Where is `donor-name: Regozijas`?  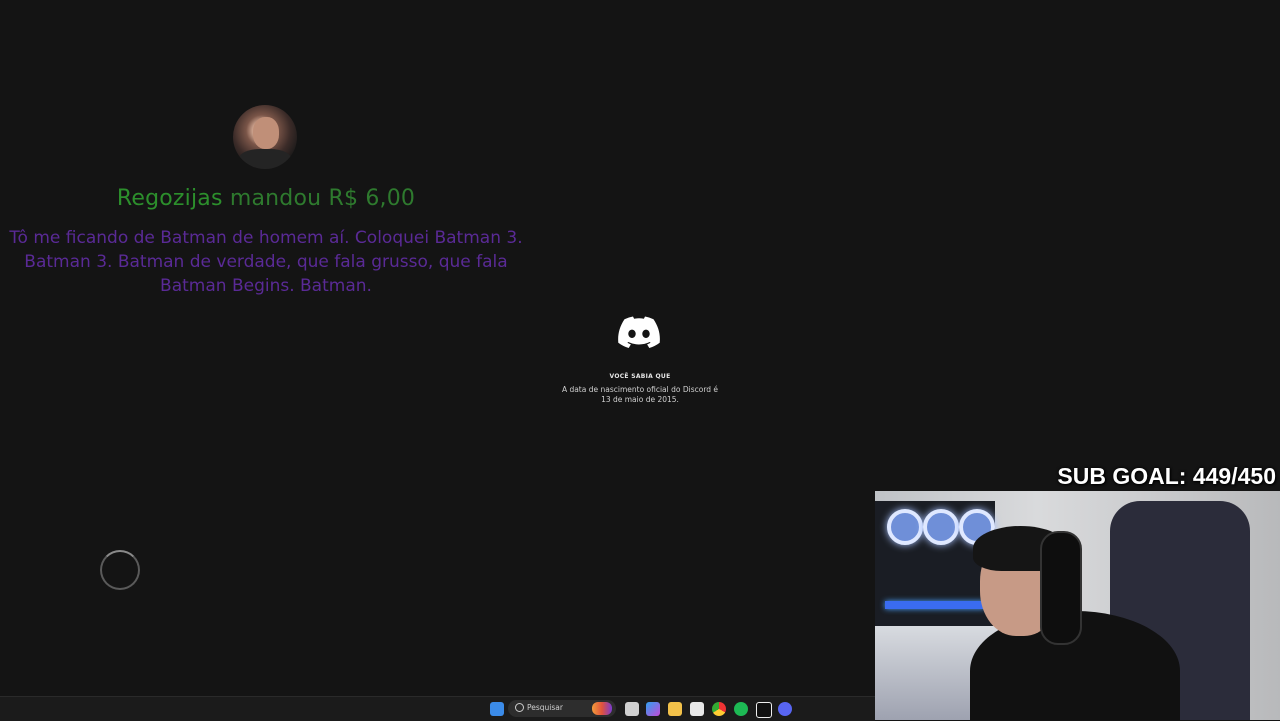
donor-name: Regozijas is located at coordinates (169, 198).